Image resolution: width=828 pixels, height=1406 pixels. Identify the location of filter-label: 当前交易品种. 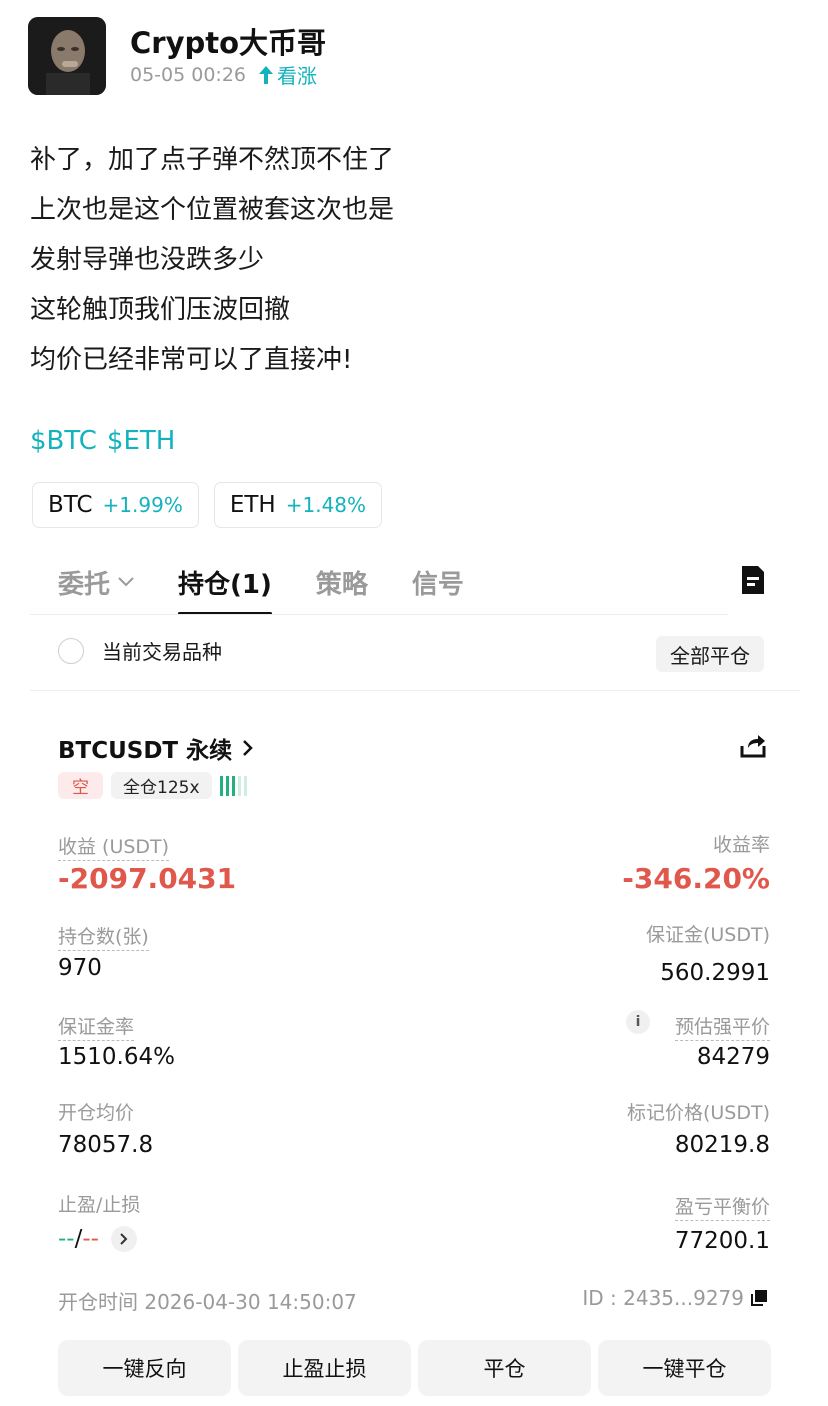
(162, 652).